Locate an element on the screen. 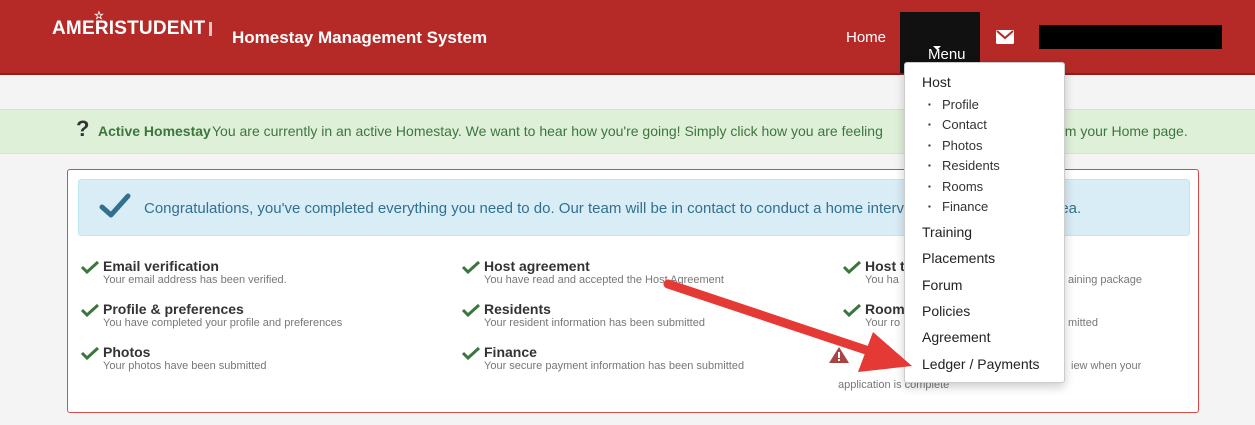 The height and width of the screenshot is (425, 1255). annotation-arrow-icon is located at coordinates (787, 325).